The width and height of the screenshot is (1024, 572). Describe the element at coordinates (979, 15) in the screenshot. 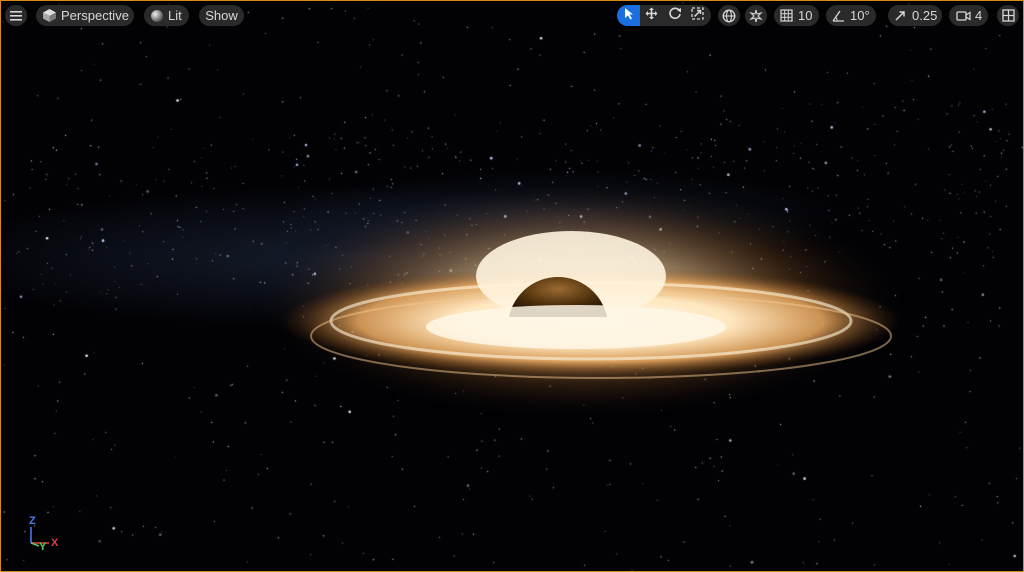

I see `camera-speed-value: 4` at that location.